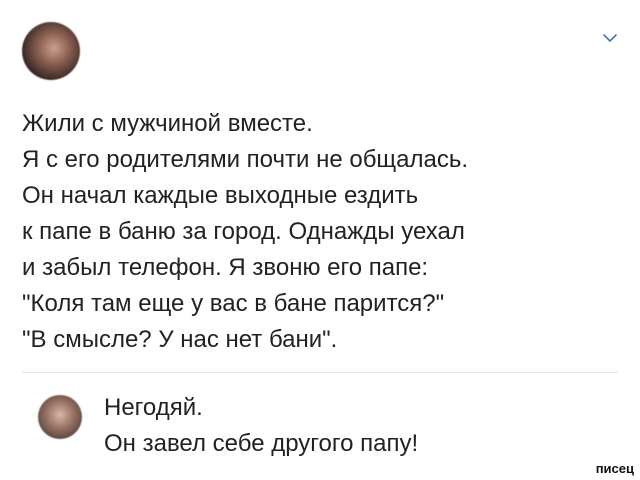 This screenshot has width=640, height=480. I want to click on commenter-avatar, so click(60, 417).